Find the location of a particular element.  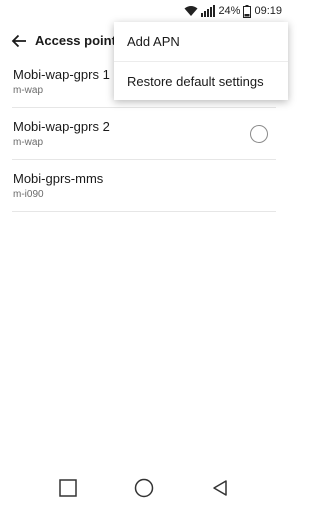

nav-back-button is located at coordinates (220, 488).